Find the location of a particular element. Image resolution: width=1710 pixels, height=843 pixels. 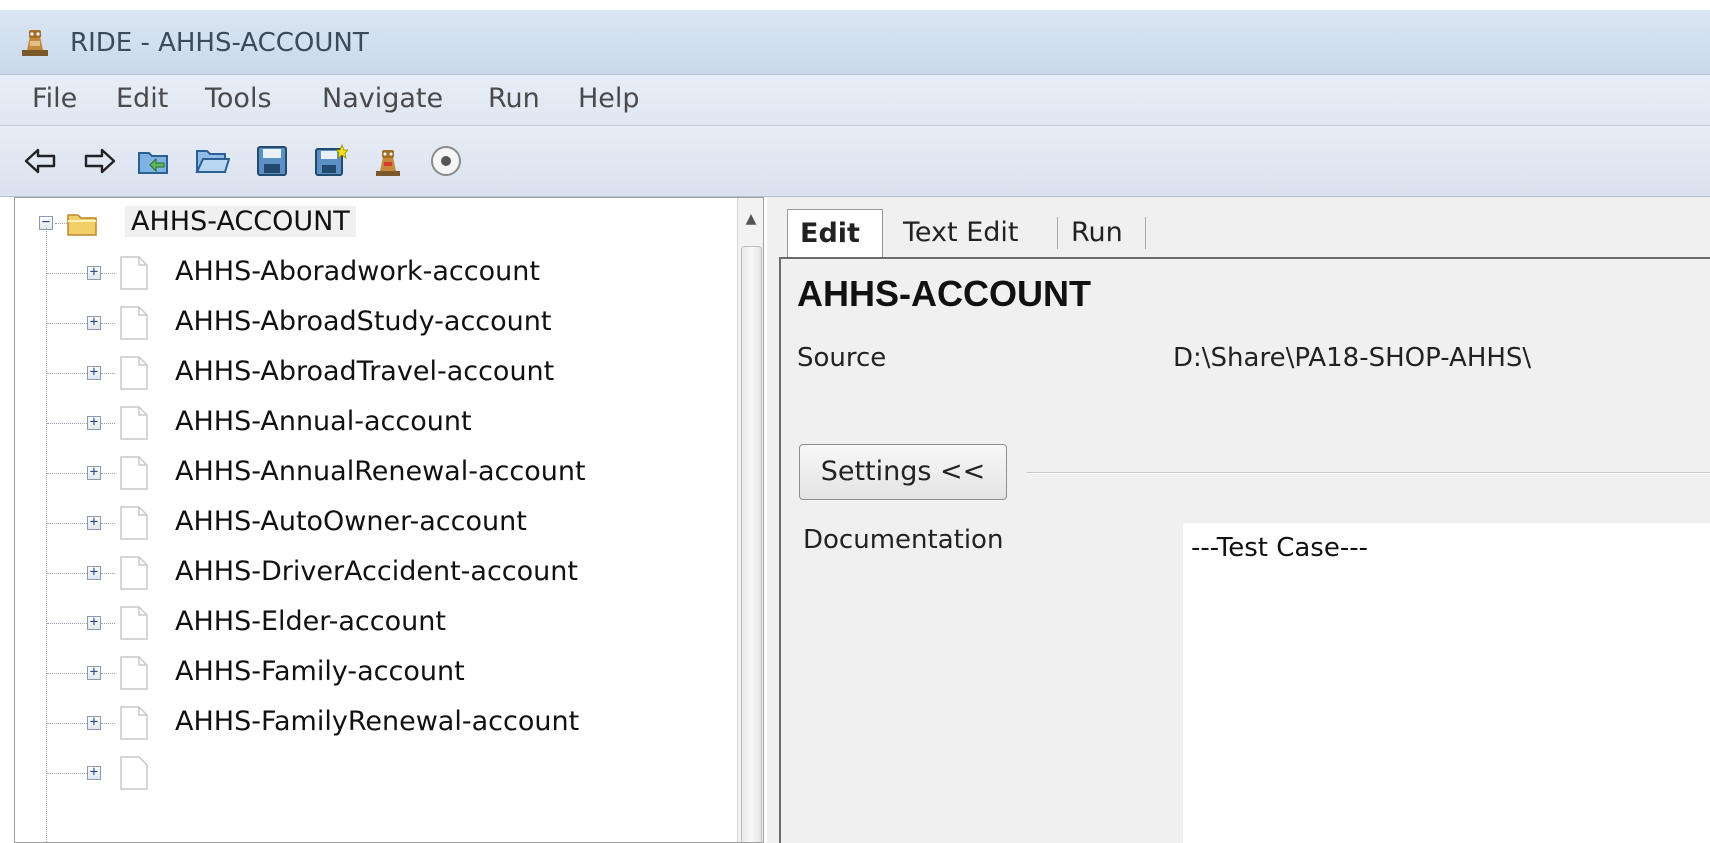

forward-arrow-icon is located at coordinates (100, 161).